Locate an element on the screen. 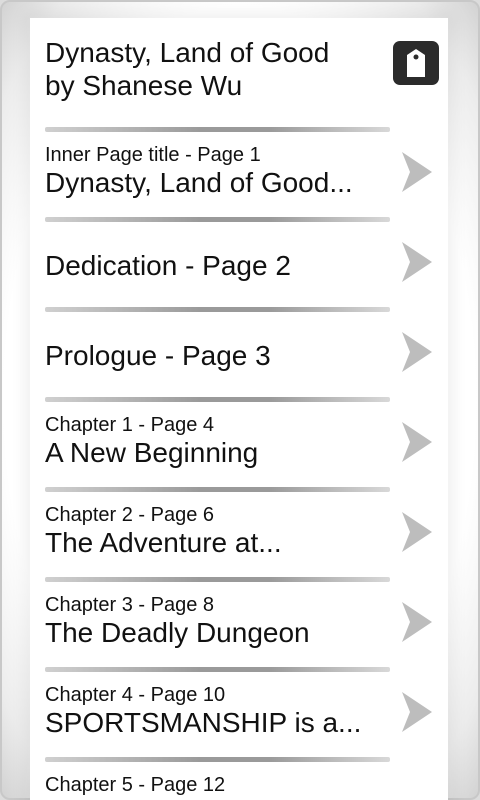  book-header: Dynasty, Land of Good by Shanese Wu is located at coordinates (215, 69).